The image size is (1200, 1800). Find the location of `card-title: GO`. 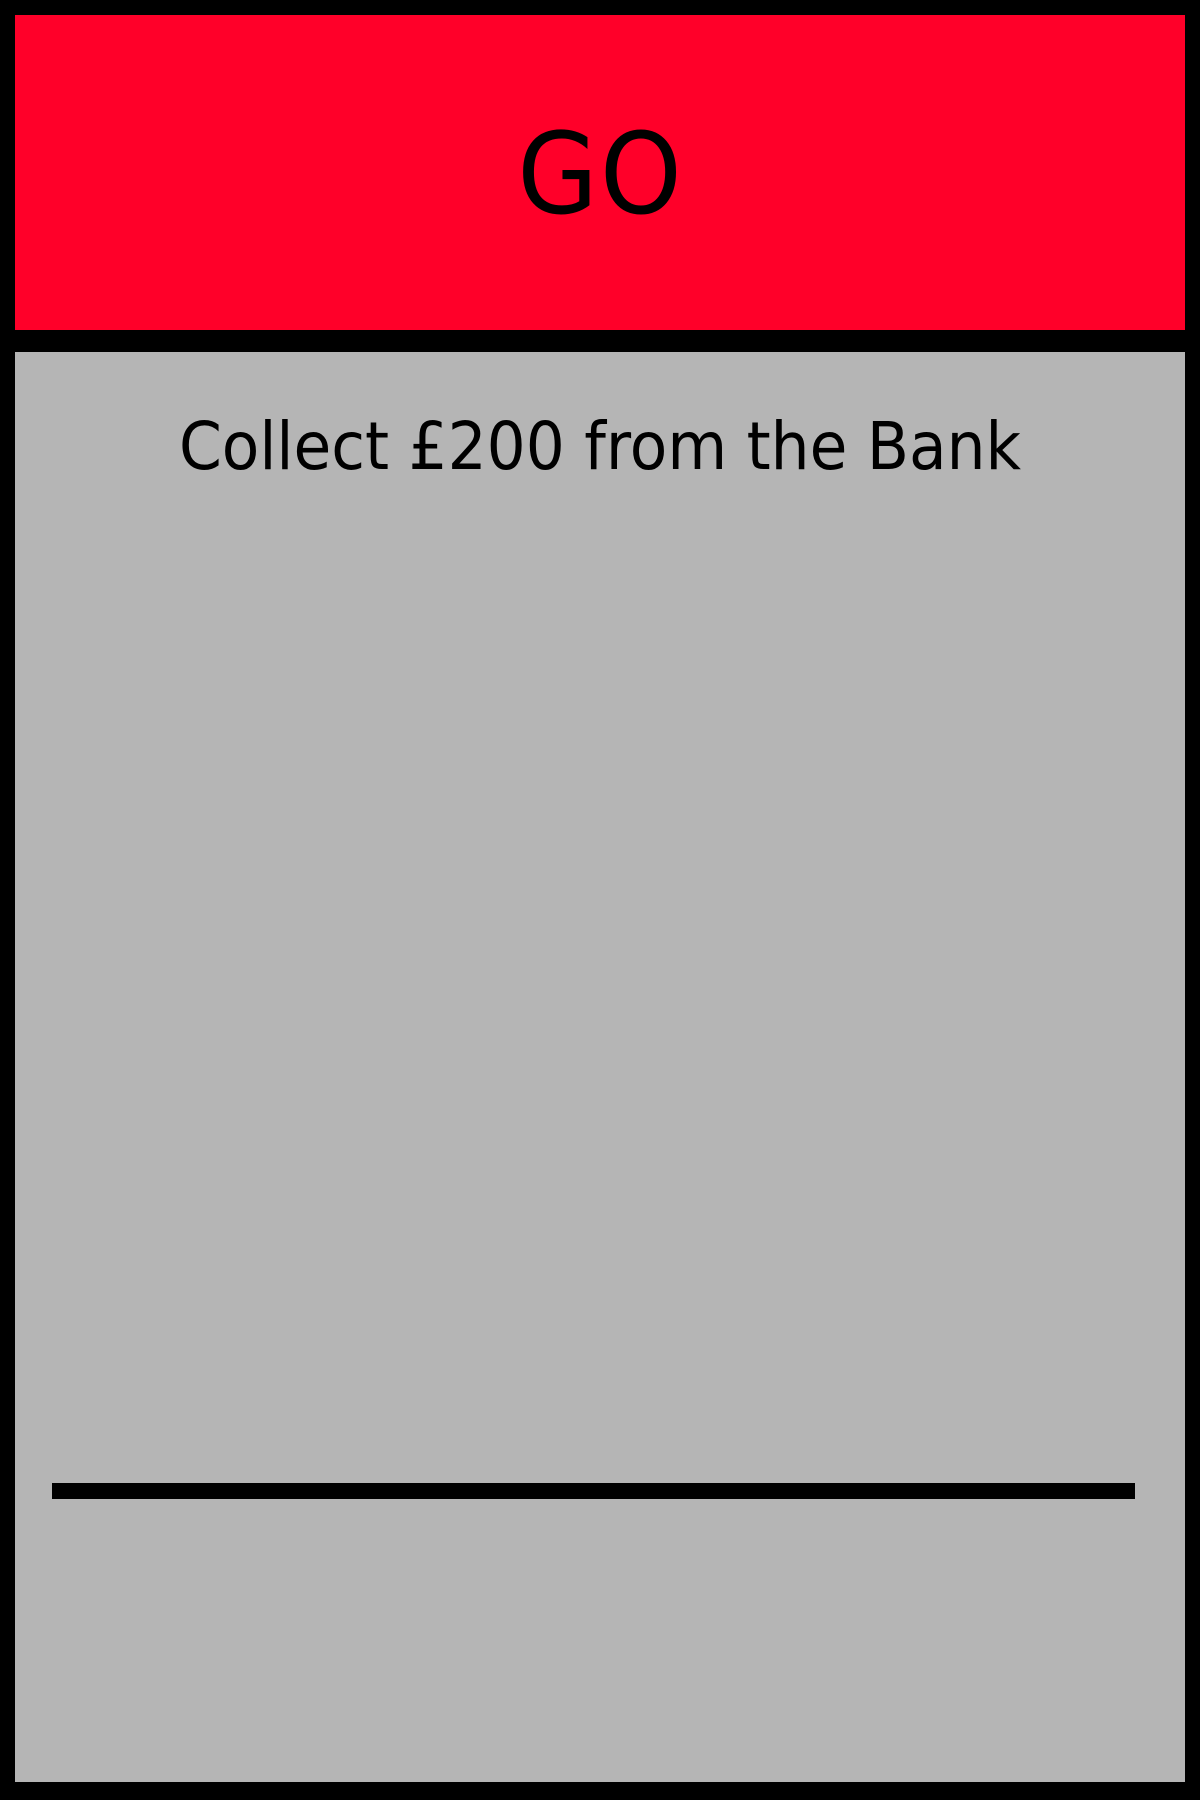

card-title: GO is located at coordinates (600, 174).